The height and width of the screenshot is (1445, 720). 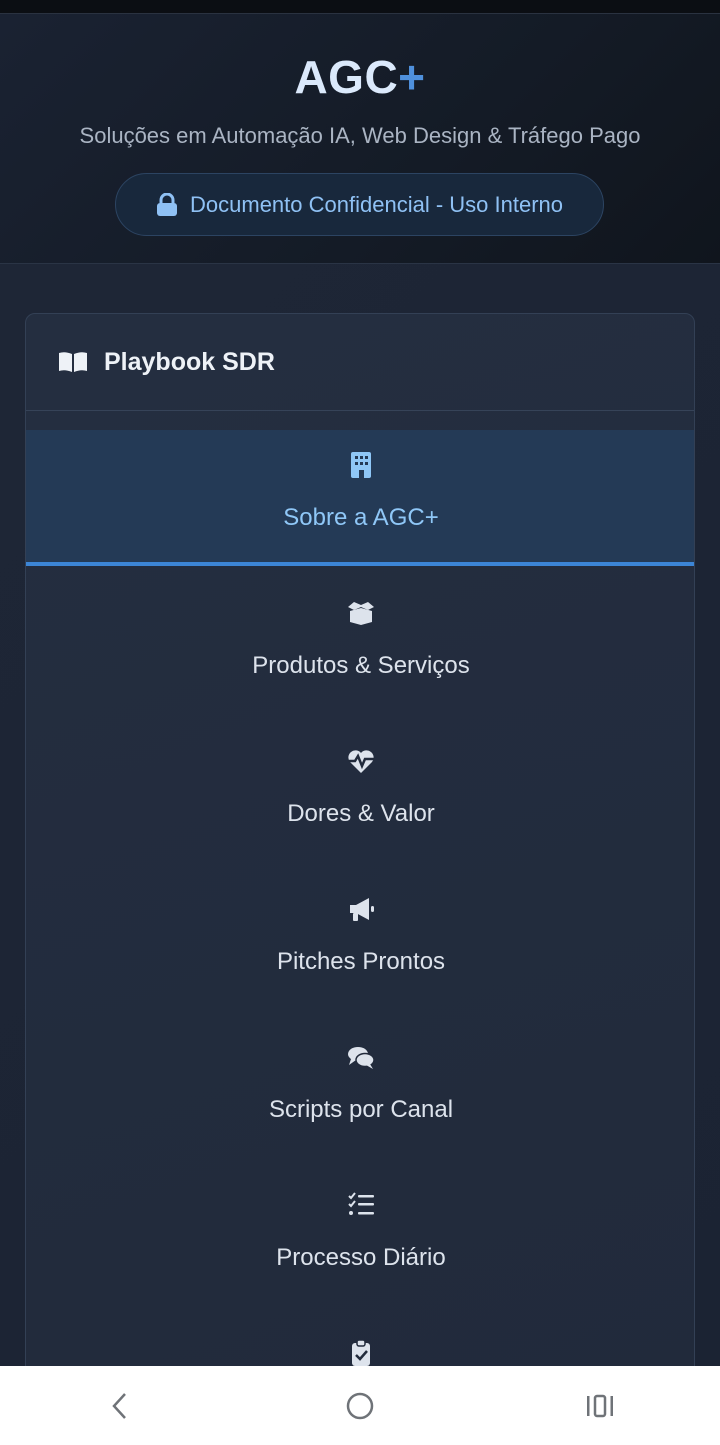 I want to click on building-icon, so click(x=361, y=465).